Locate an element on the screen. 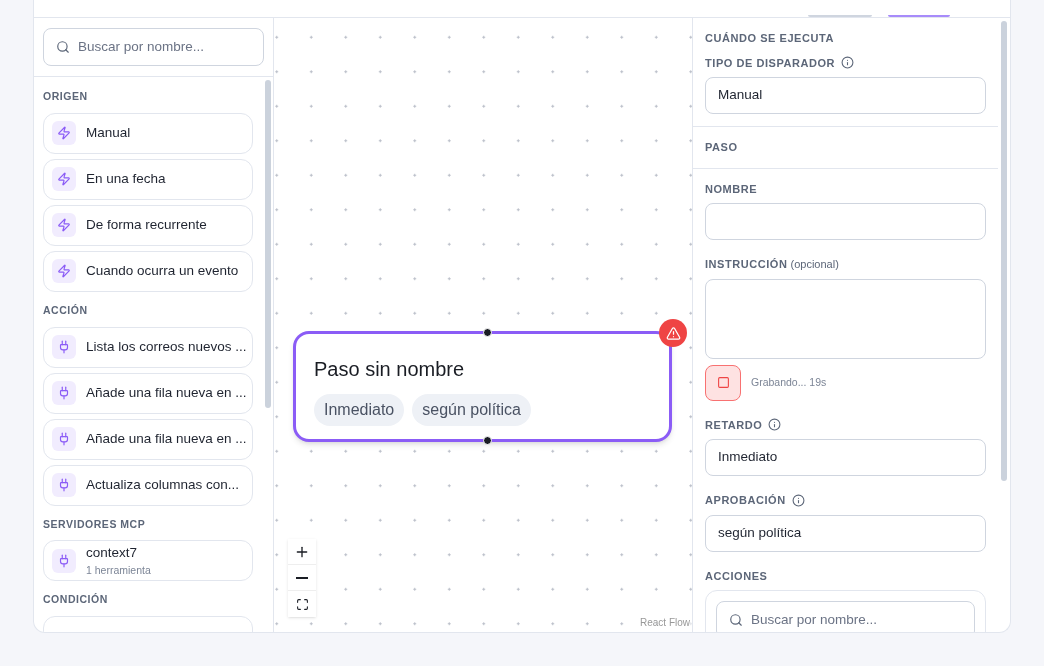 The image size is (1044, 666). field-label: APROBACIÓN is located at coordinates (745, 500).